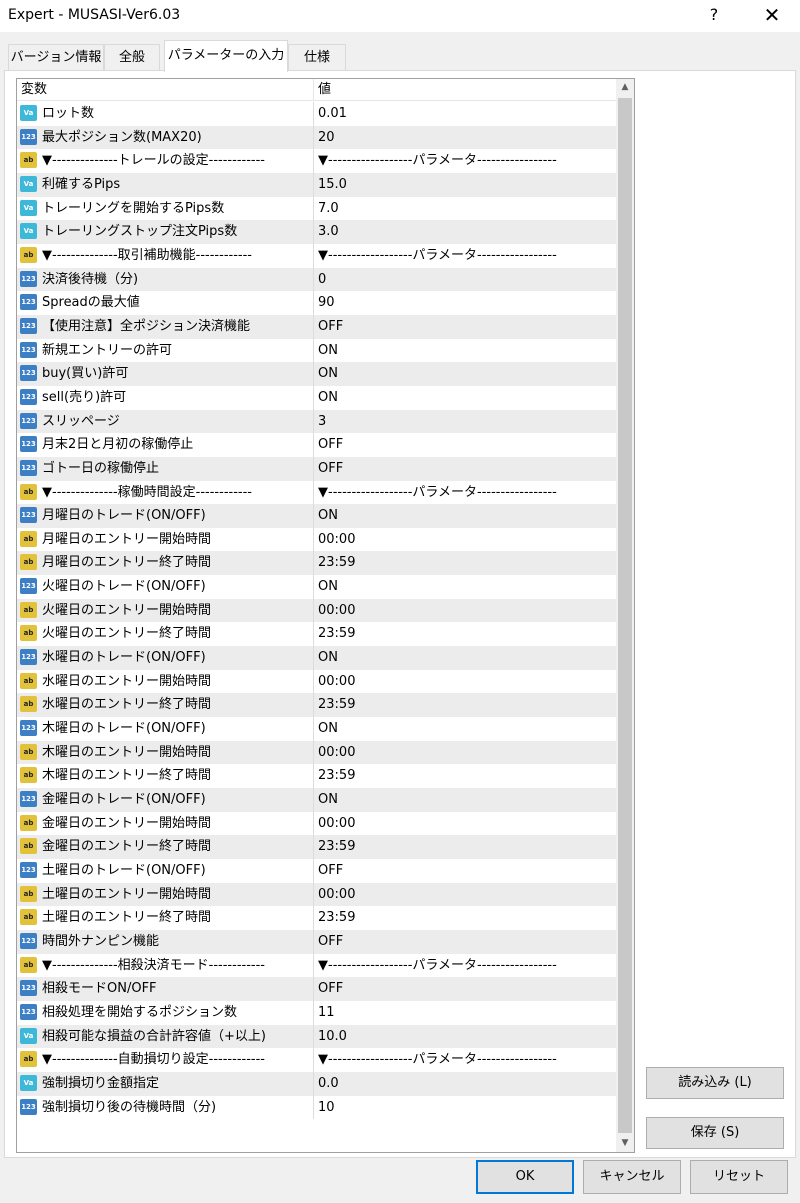 The image size is (800, 1203). Describe the element at coordinates (316, 847) in the screenshot. I see `table-row: ab 金曜日のエントリー終了時間 23:59` at that location.